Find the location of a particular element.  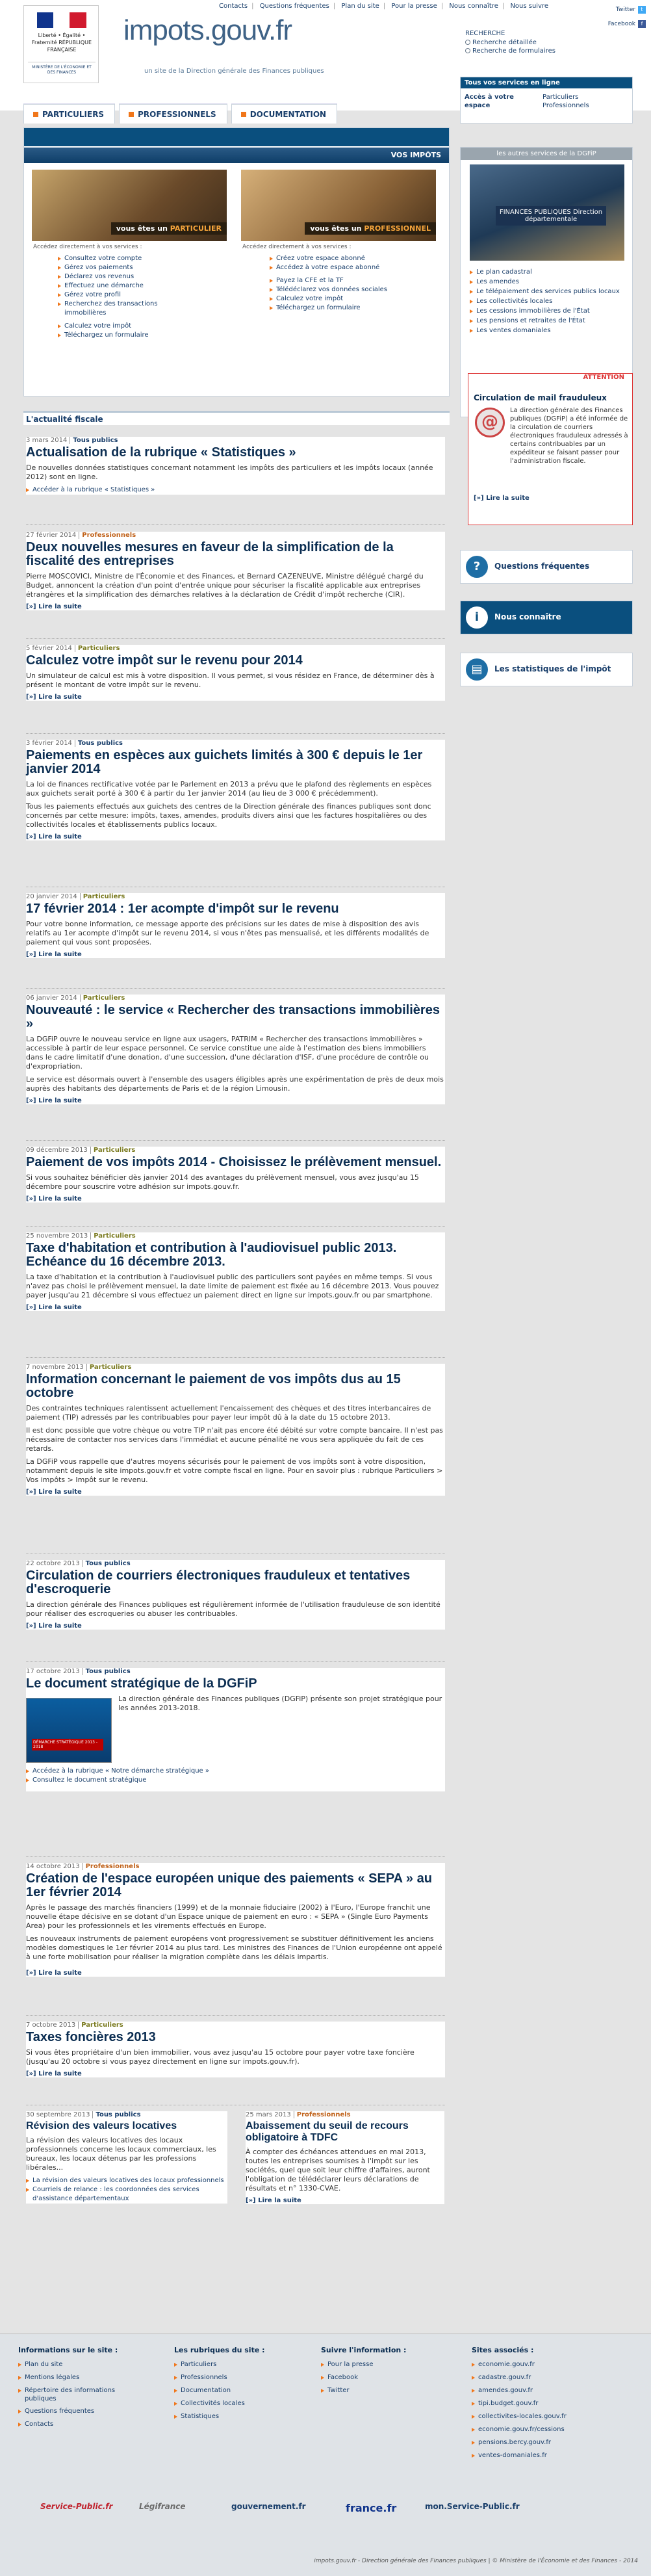

footer-link: tipi.budget.gouv.fr is located at coordinates (519, 2403).